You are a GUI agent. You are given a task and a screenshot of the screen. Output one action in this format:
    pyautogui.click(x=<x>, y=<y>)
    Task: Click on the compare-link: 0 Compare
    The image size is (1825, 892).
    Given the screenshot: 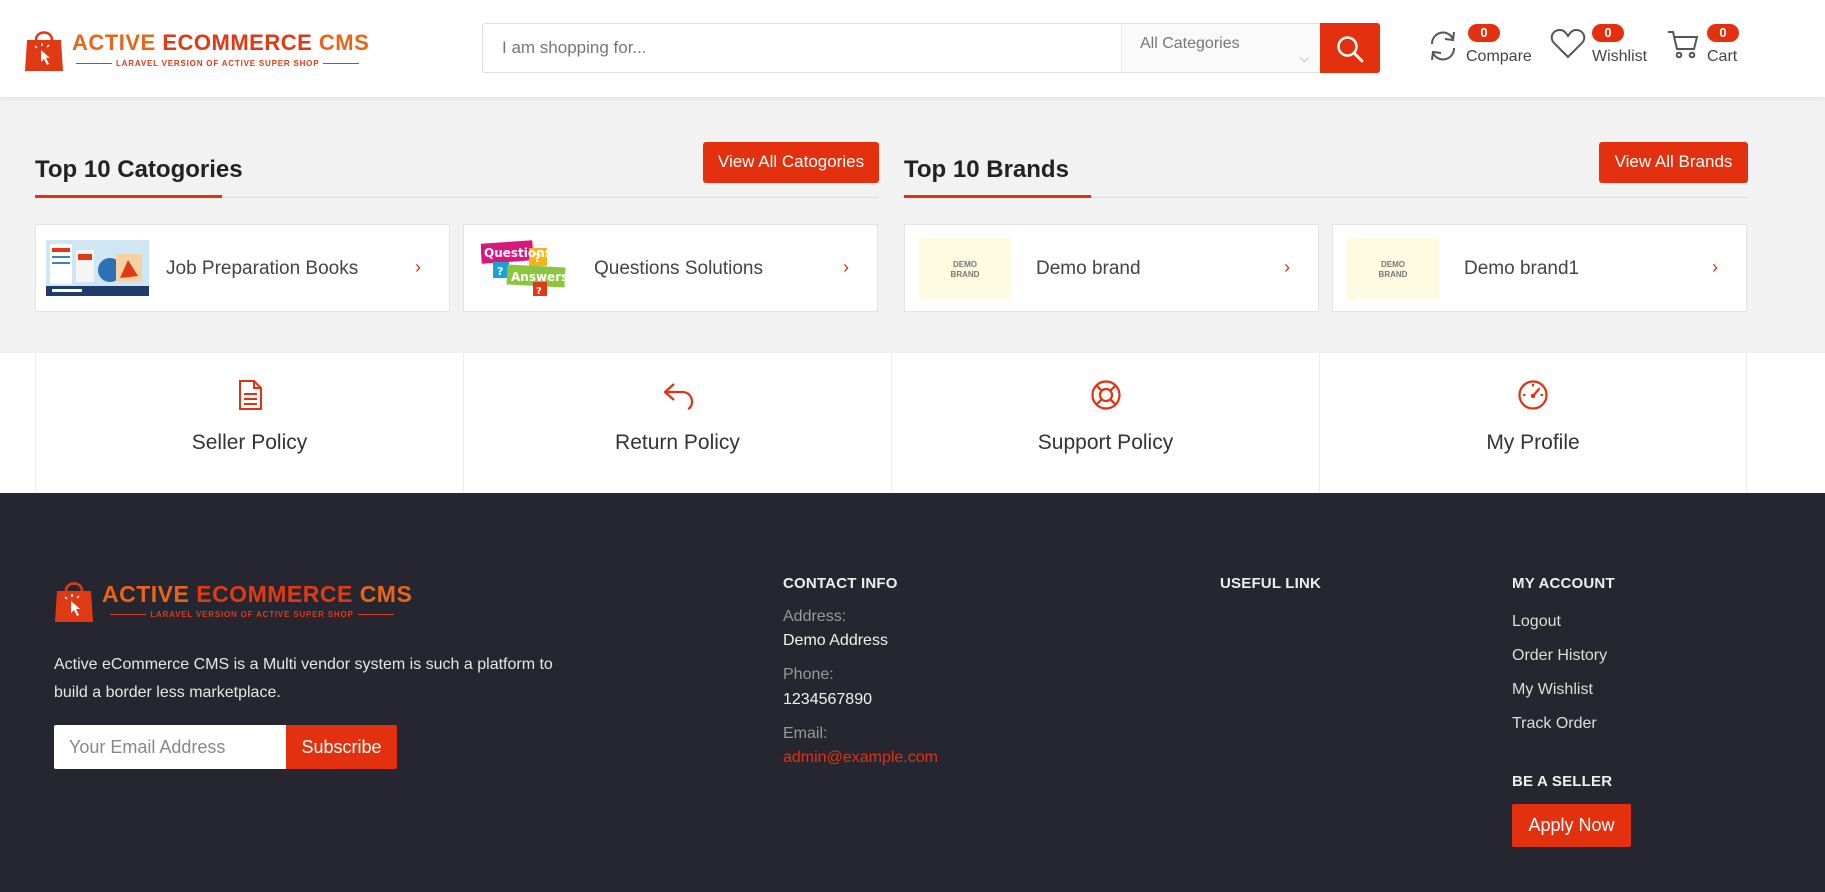 What is the action you would take?
    pyautogui.click(x=1482, y=47)
    